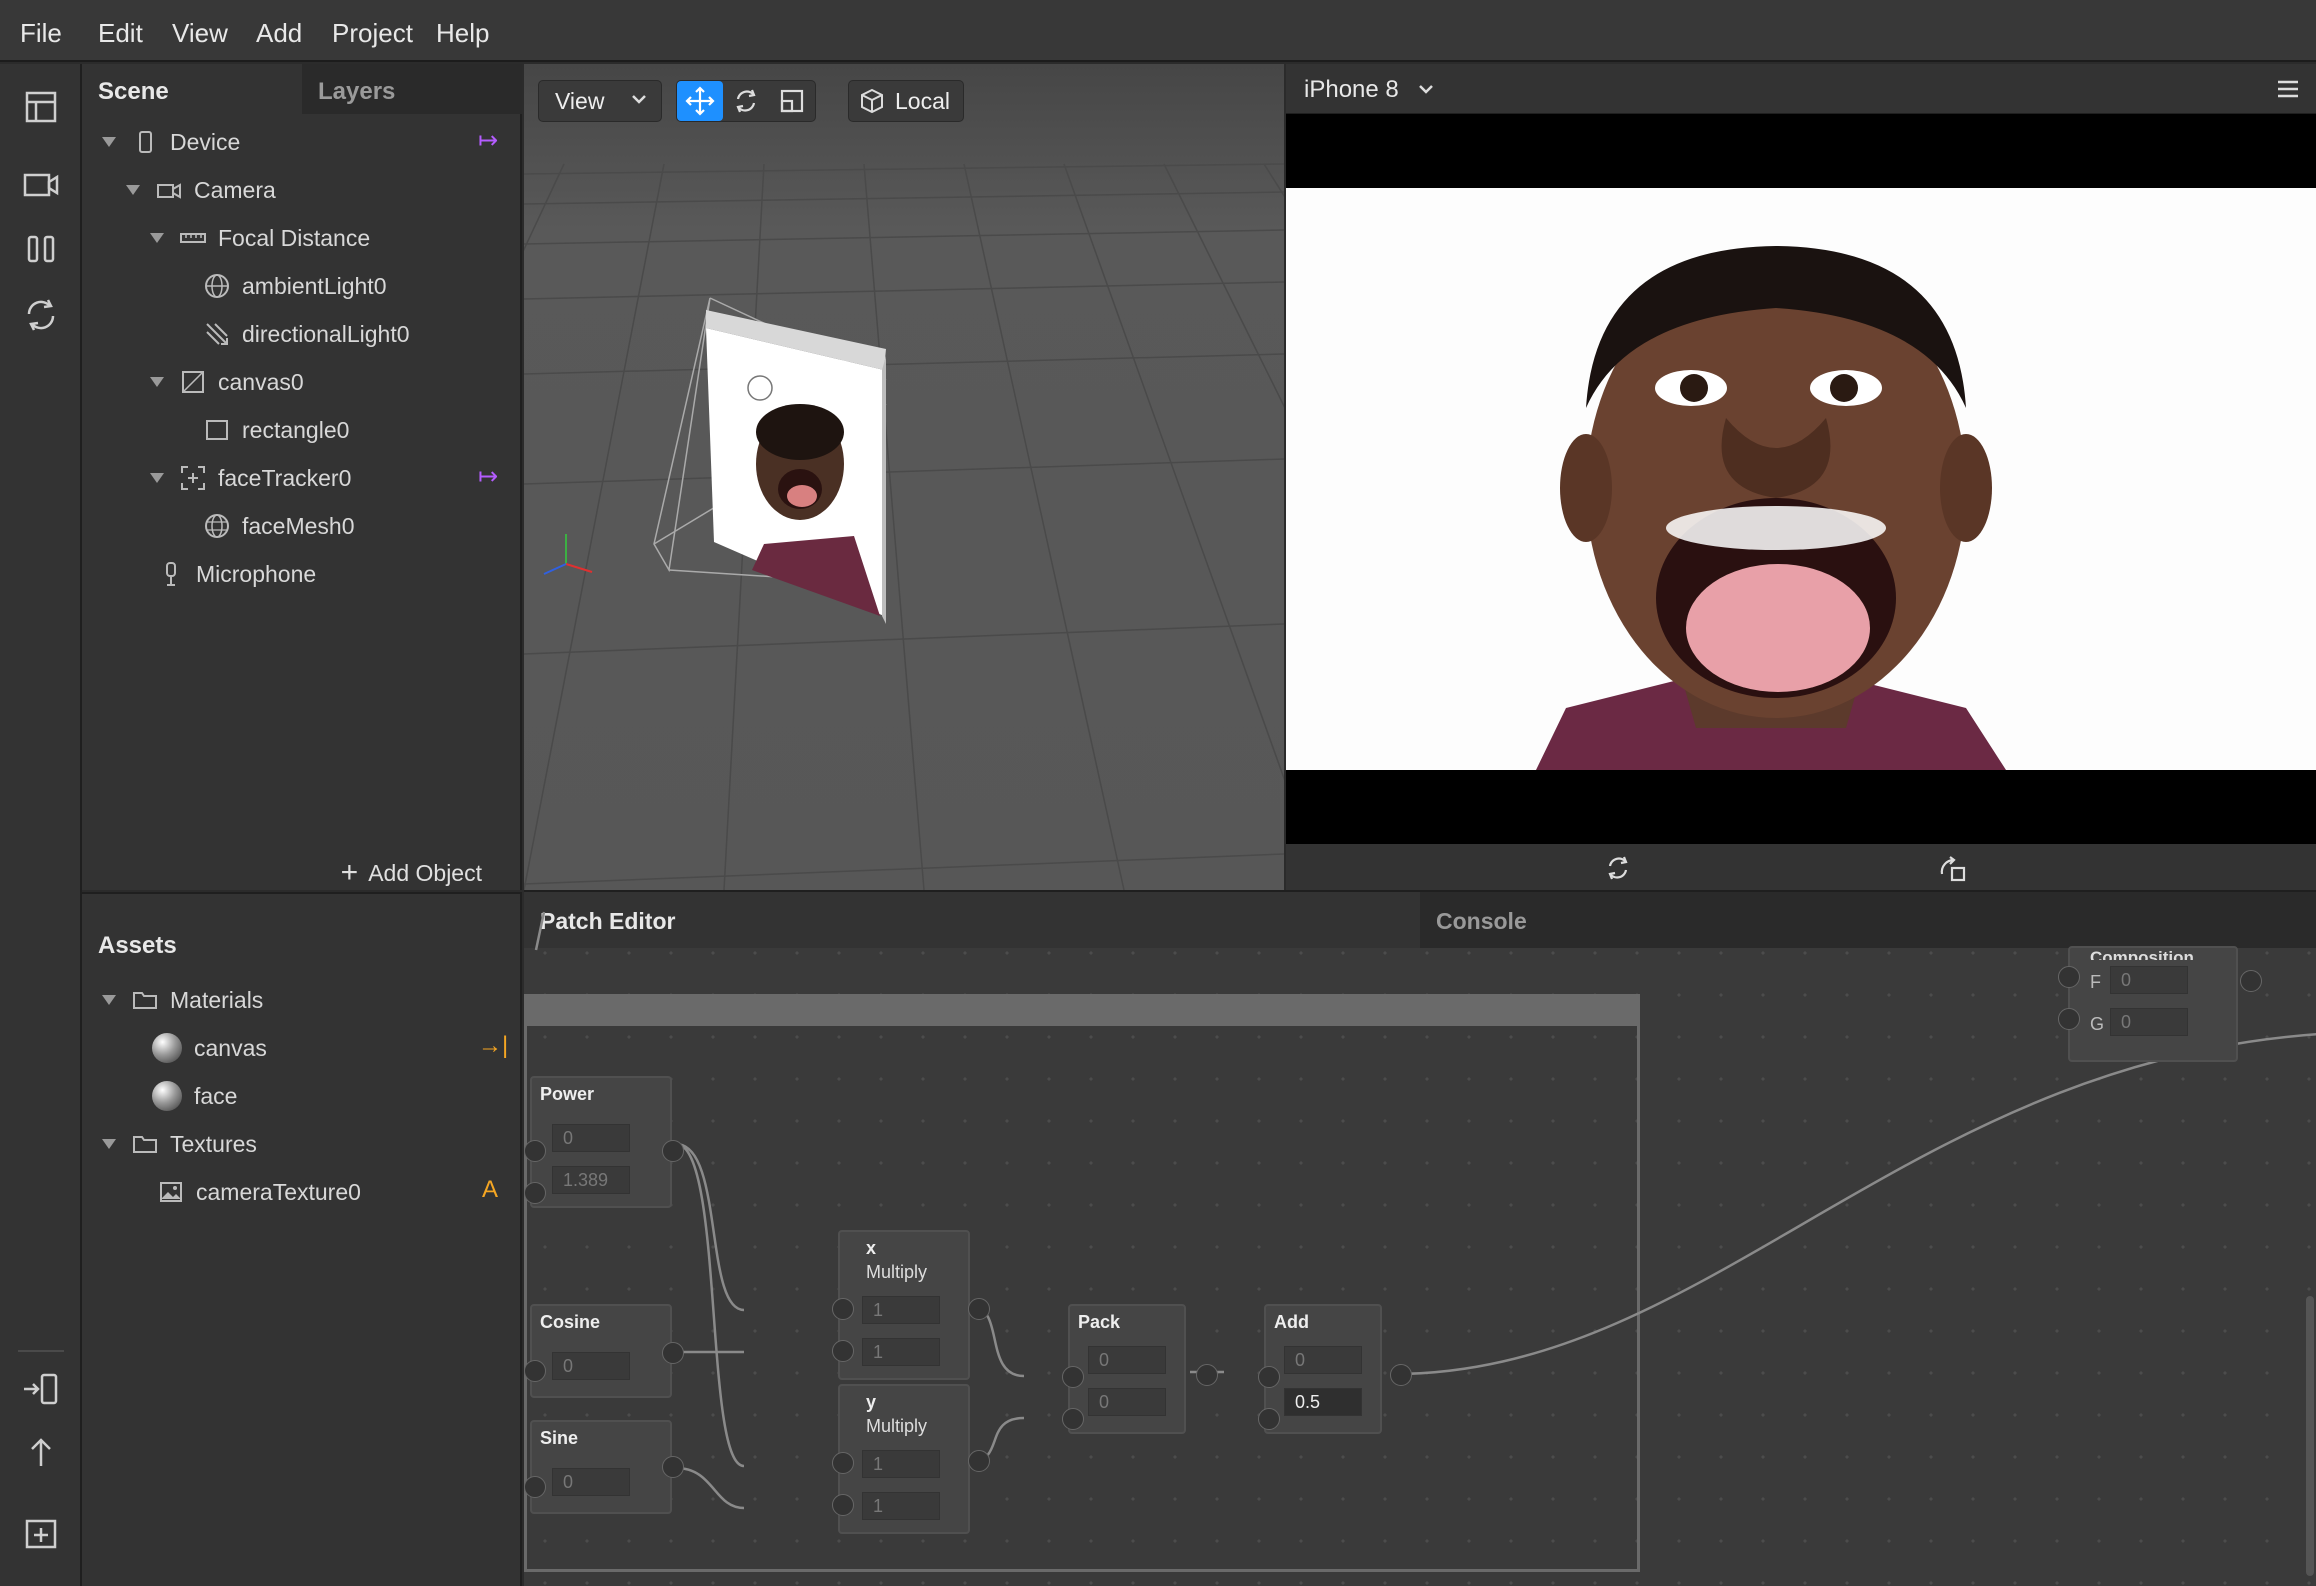 This screenshot has height=1586, width=2316. I want to click on hamburger-menu-icon, so click(2288, 89).